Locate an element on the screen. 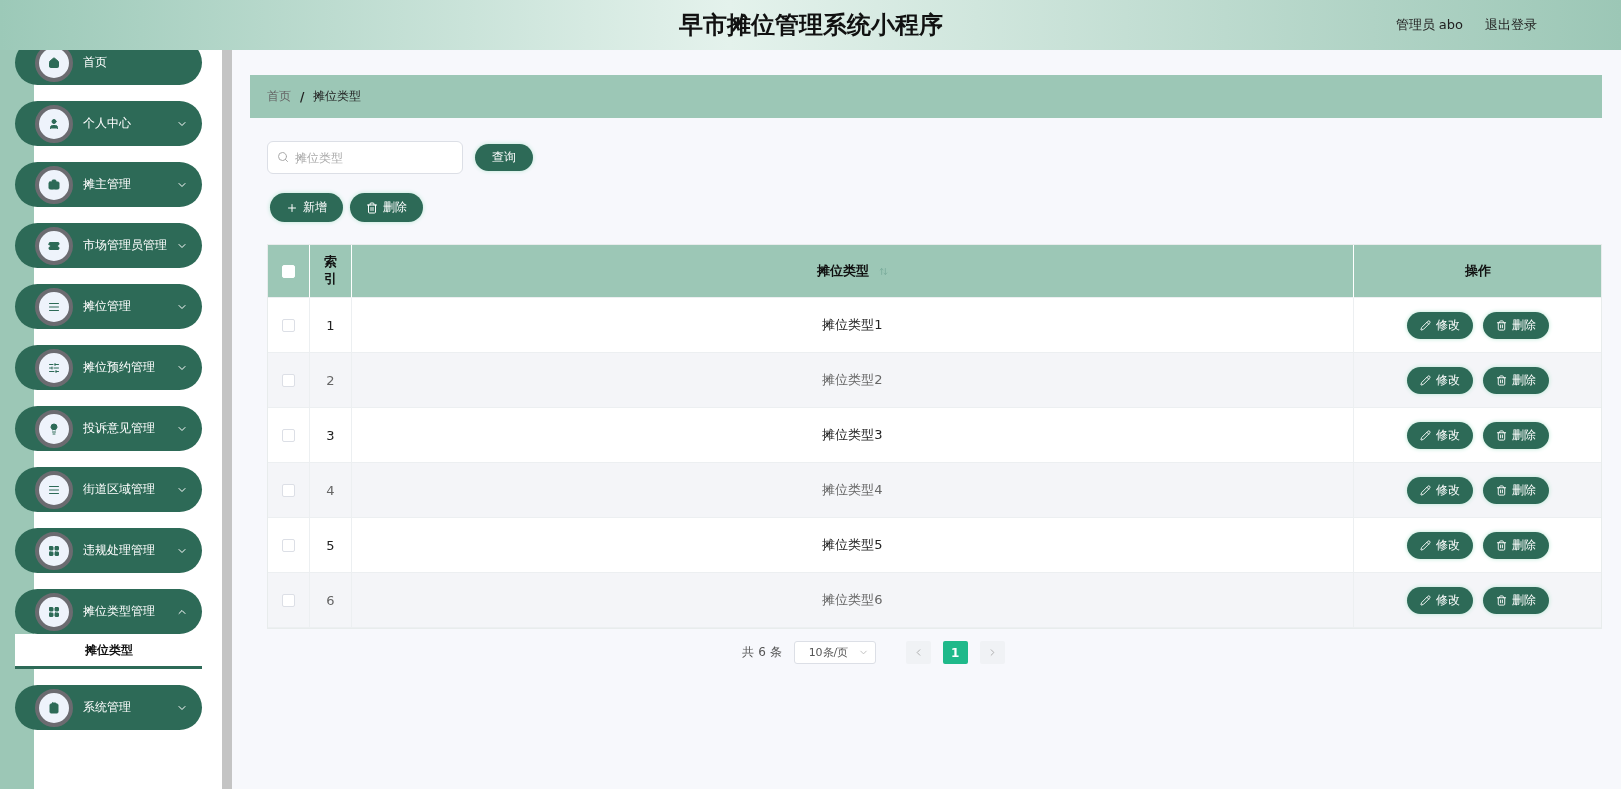 The image size is (1621, 789). sidebar-item: 摊主管理 is located at coordinates (108, 184).